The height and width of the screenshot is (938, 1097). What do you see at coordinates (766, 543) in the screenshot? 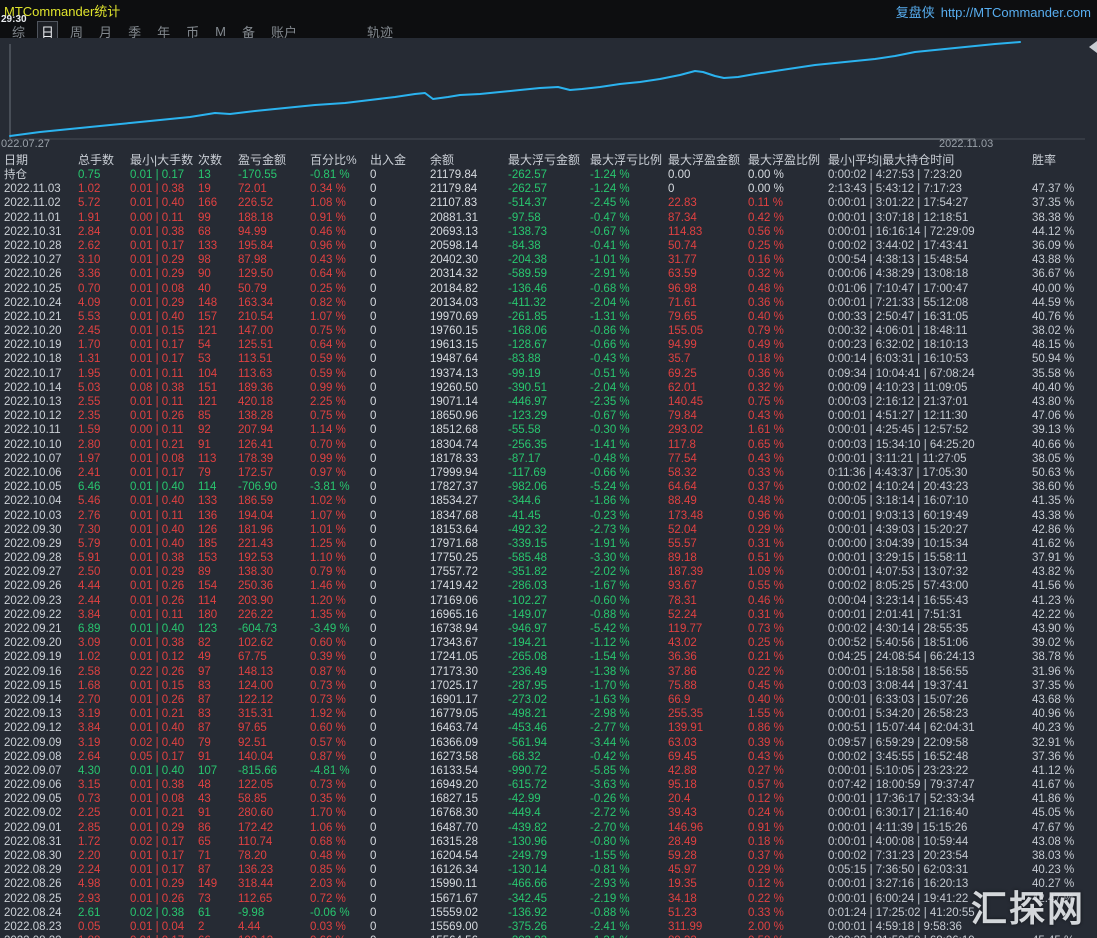
I see `cell-max_float_profit_pct: 0.31 %` at bounding box center [766, 543].